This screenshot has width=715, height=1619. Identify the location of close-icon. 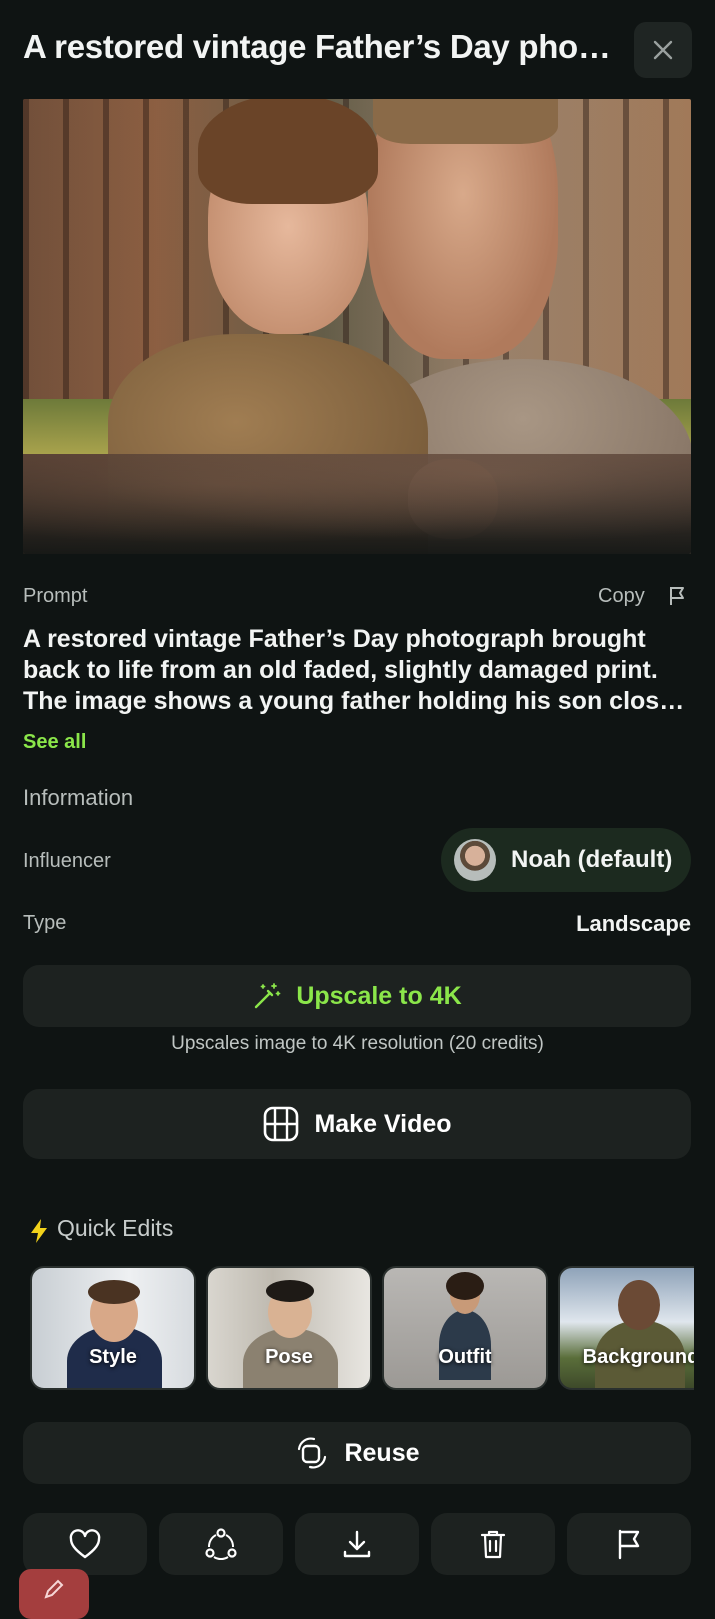
(663, 50).